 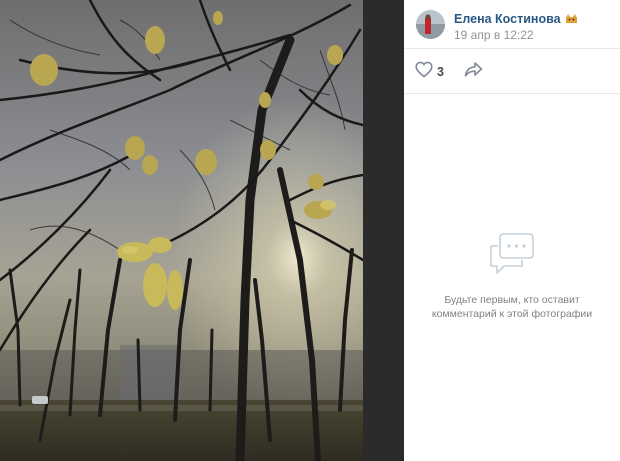 I want to click on share-arrow-icon, so click(x=473, y=72).